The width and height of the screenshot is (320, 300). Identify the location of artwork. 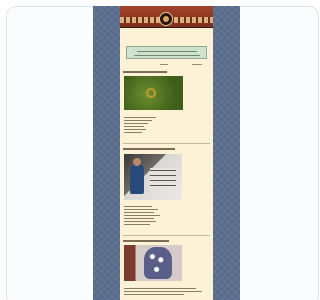
(163, 179).